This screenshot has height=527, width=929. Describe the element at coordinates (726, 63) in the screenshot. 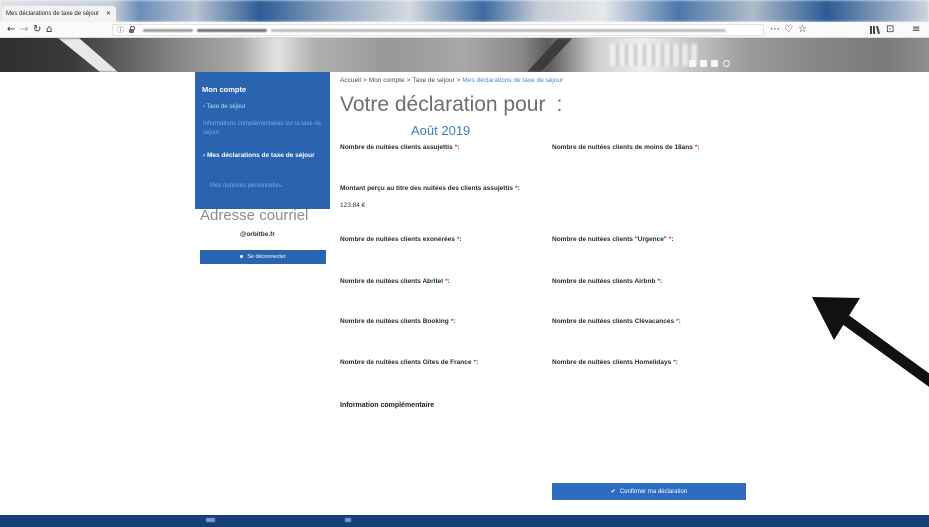

I see `search-icon` at that location.